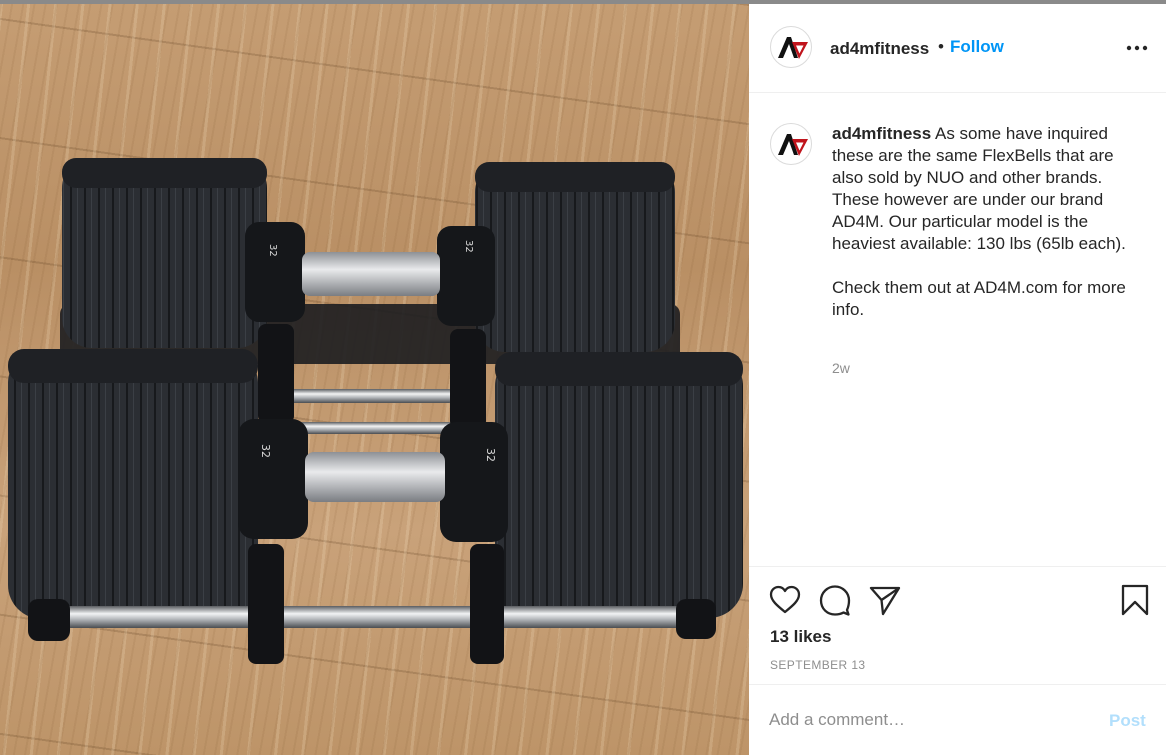  I want to click on likes-count: 13 likes, so click(800, 637).